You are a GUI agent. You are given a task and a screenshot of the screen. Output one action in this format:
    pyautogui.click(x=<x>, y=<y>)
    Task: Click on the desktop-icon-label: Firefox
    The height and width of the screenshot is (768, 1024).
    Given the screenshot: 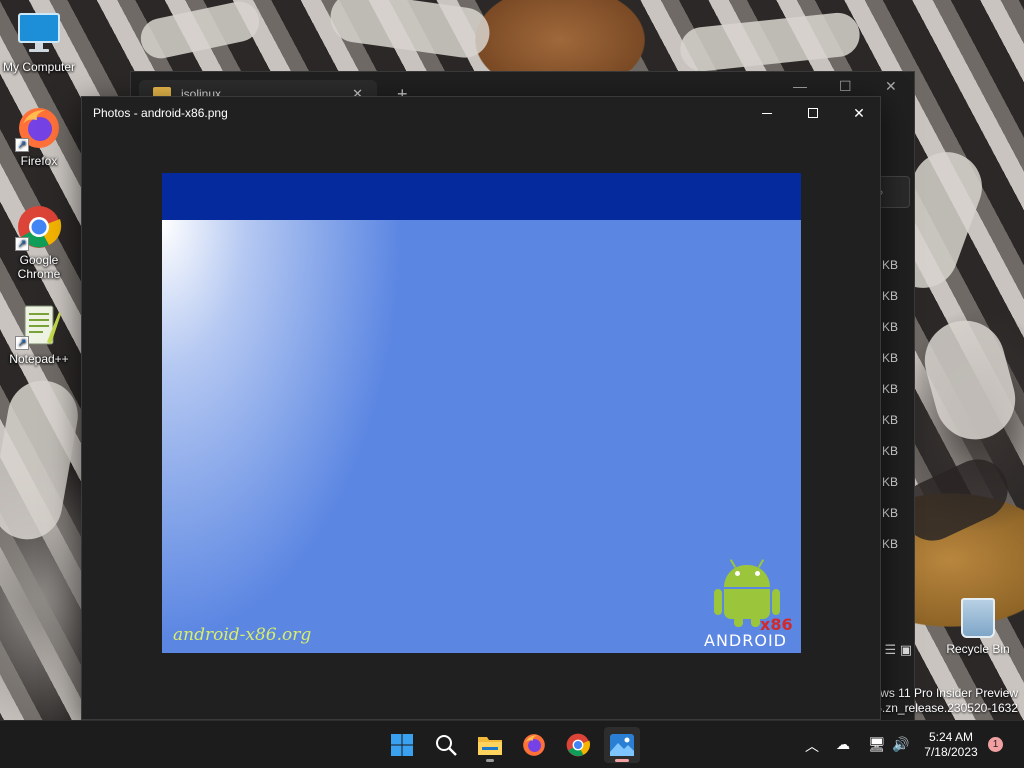 What is the action you would take?
    pyautogui.click(x=39, y=161)
    